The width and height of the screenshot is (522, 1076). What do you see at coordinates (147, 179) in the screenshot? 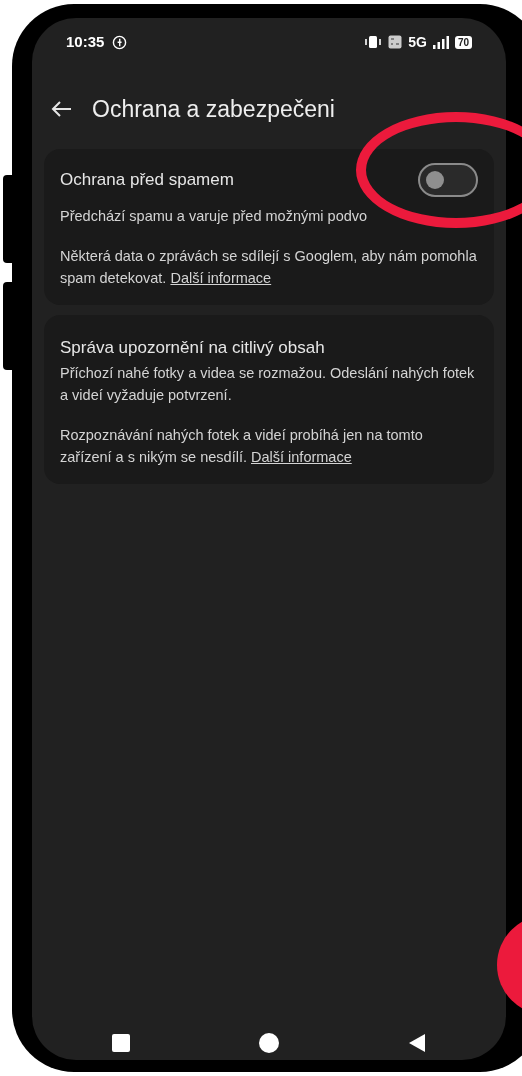
I see `setting-title: Ochrana před spamem` at bounding box center [147, 179].